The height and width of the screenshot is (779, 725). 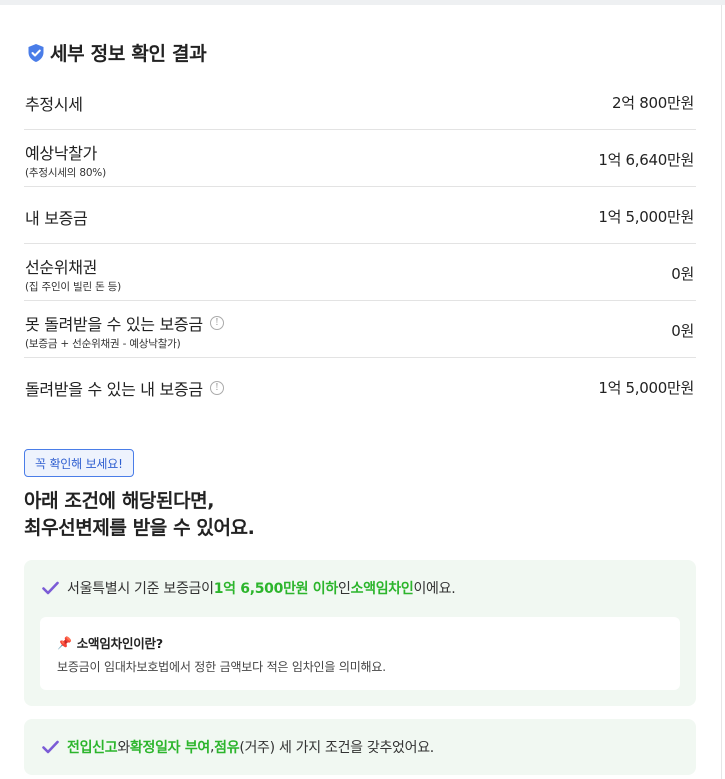 I want to click on condition-headline: 아래 조건에 해당된다면, 최우선변제를 받을 수 있어요., so click(x=139, y=515).